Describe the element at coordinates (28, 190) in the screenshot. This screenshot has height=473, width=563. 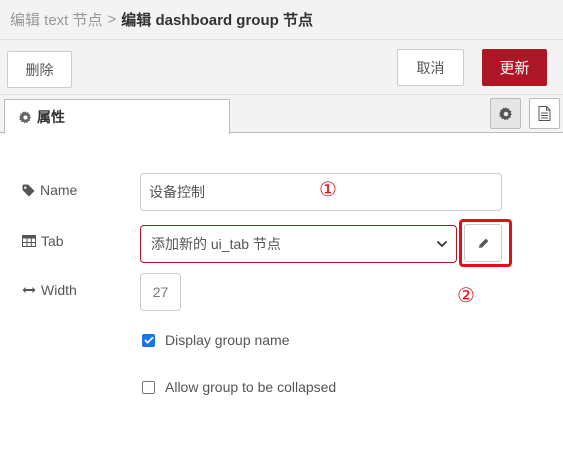
I see `tag-icon` at that location.